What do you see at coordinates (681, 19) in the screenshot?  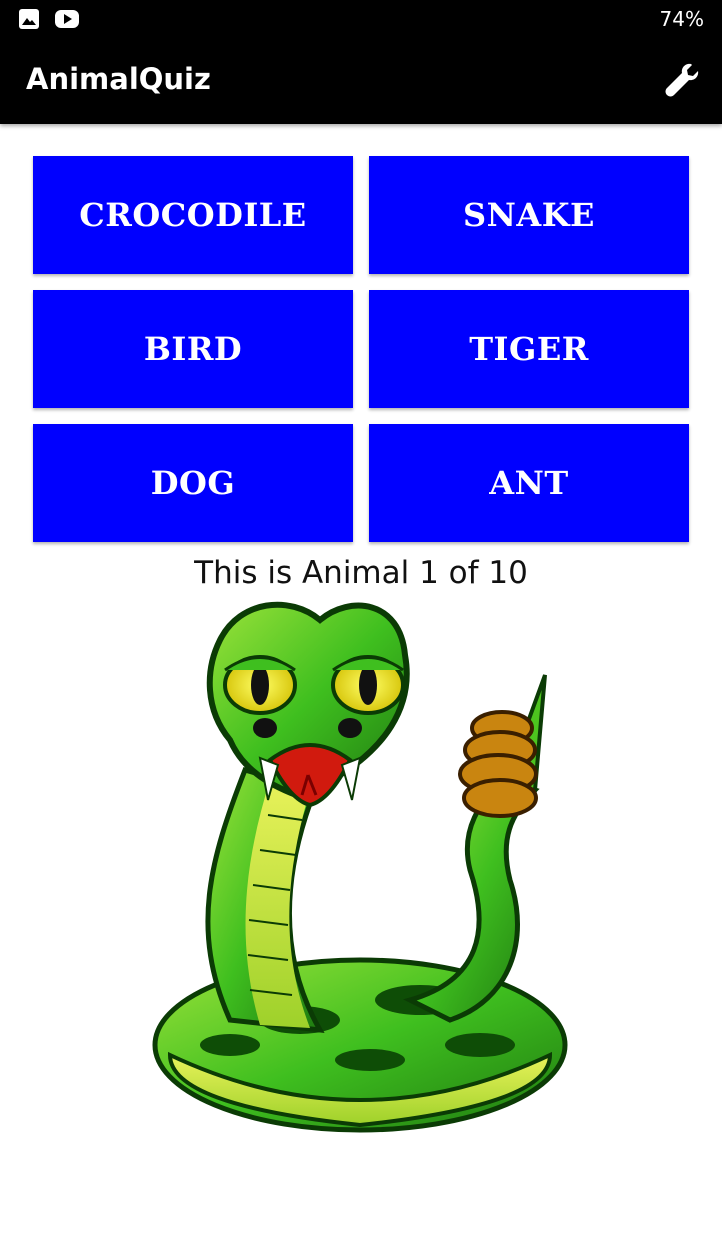 I see `battery-level: 74%` at bounding box center [681, 19].